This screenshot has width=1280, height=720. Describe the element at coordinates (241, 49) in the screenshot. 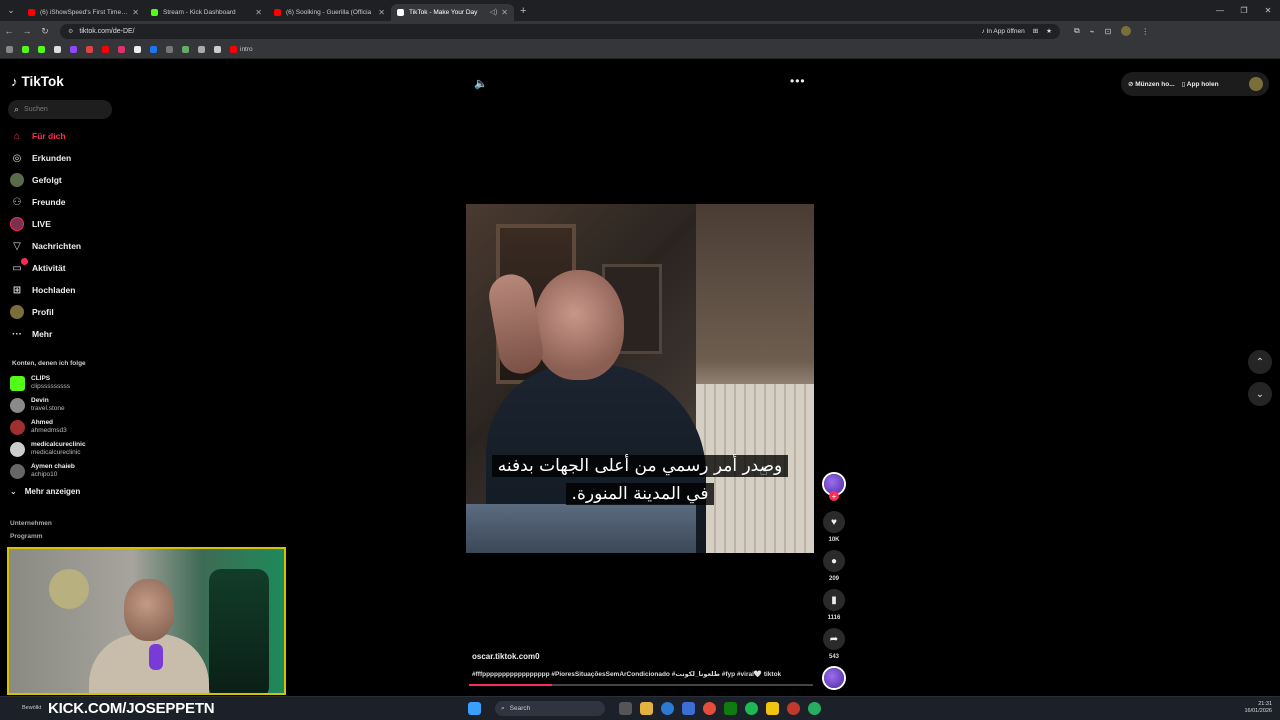

I see `bookmark-intro: intro` at that location.